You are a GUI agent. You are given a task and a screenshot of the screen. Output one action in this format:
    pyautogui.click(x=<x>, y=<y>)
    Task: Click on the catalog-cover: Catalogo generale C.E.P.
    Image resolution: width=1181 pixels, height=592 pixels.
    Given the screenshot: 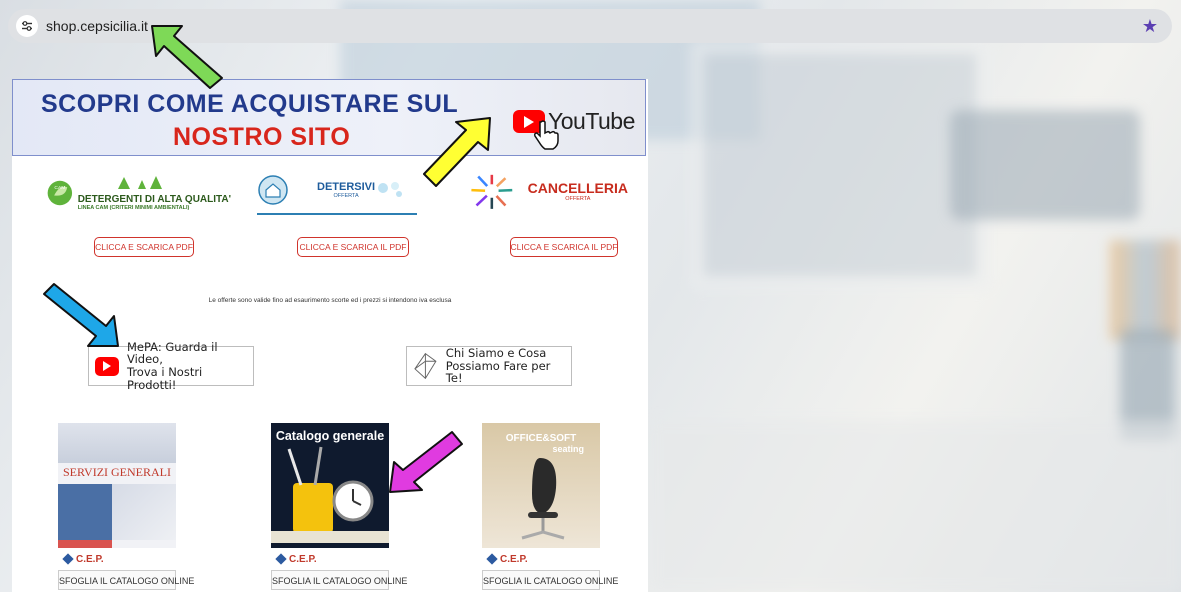 What is the action you would take?
    pyautogui.click(x=330, y=496)
    